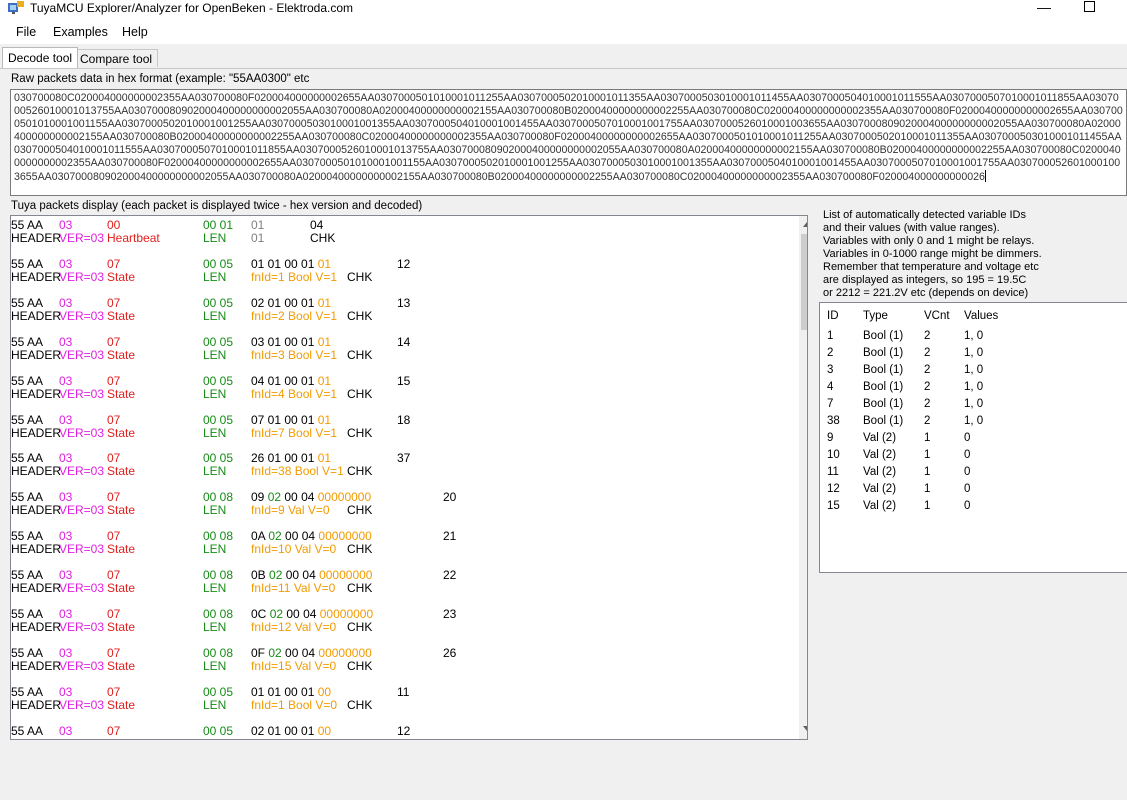 The height and width of the screenshot is (800, 1127). What do you see at coordinates (830, 387) in the screenshot?
I see `variable-id: 4` at bounding box center [830, 387].